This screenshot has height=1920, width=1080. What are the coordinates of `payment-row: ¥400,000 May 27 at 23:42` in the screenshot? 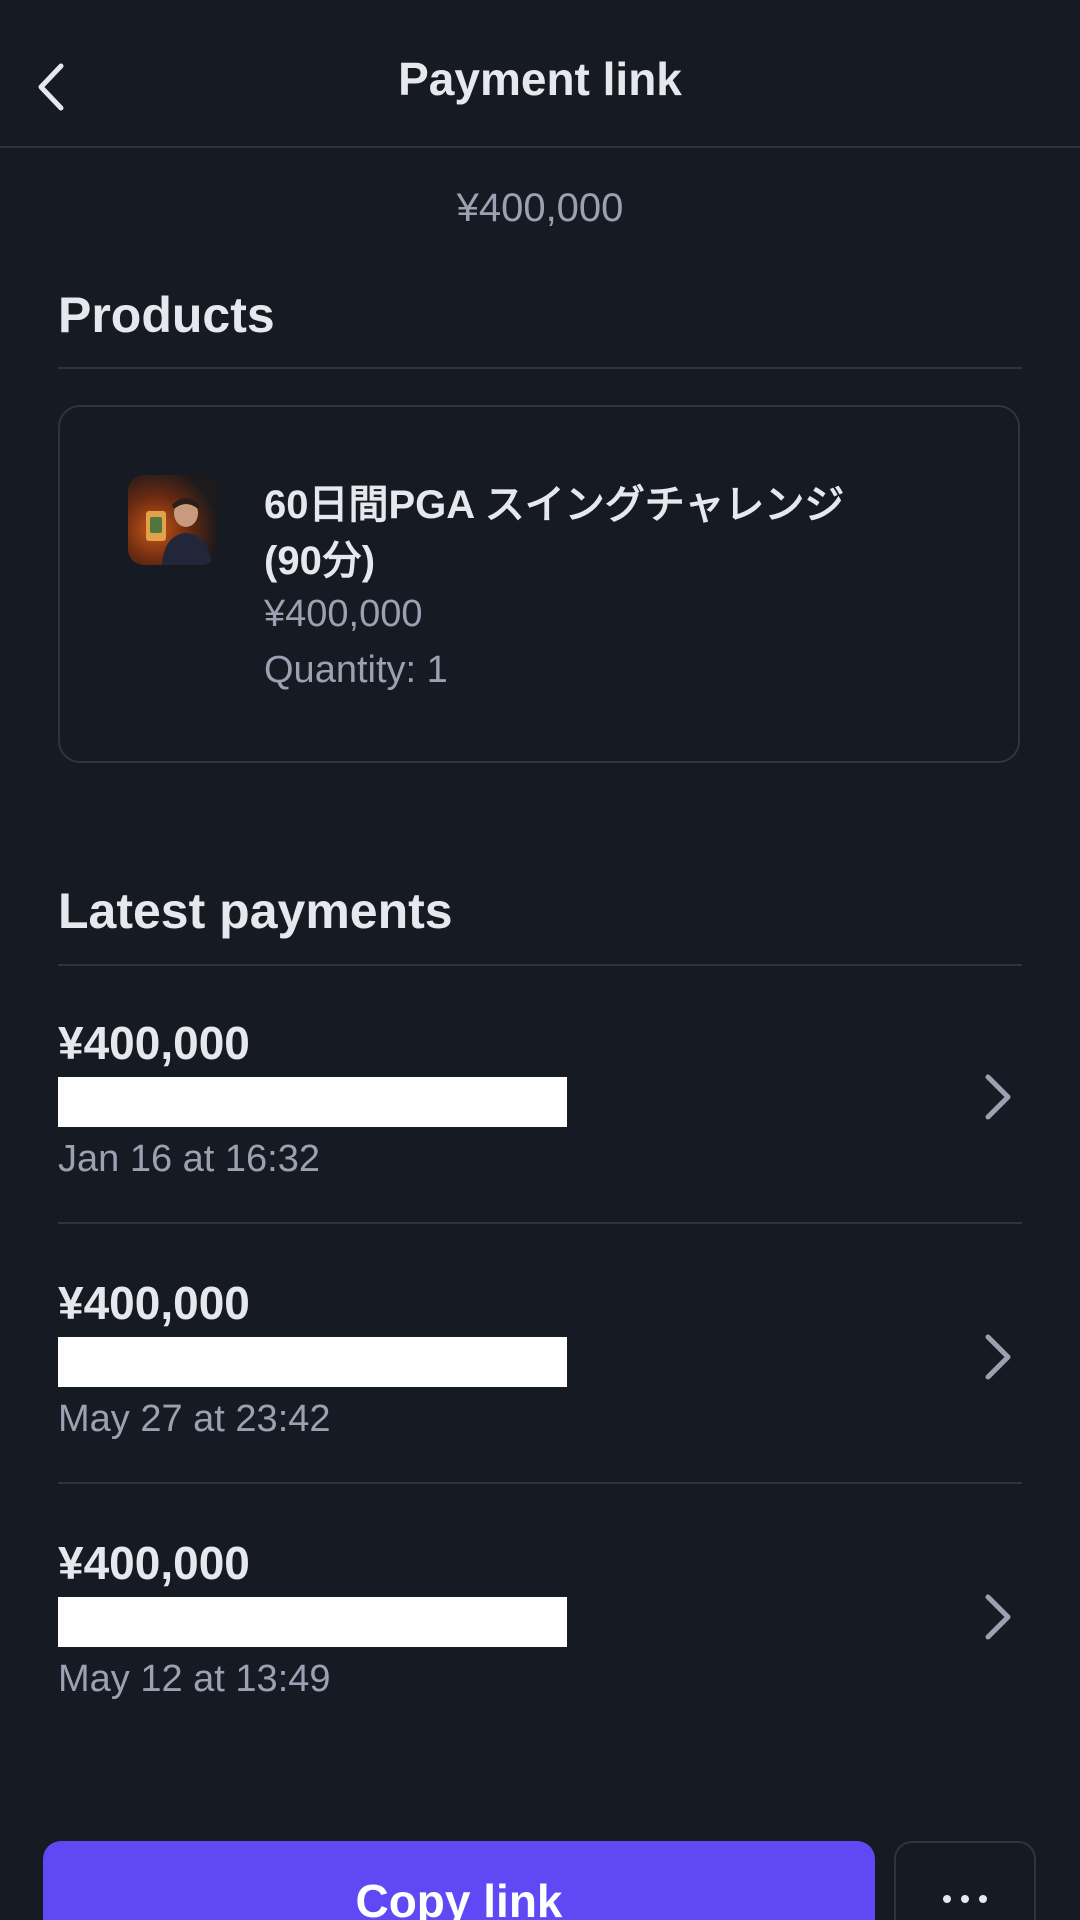 It's located at (540, 1355).